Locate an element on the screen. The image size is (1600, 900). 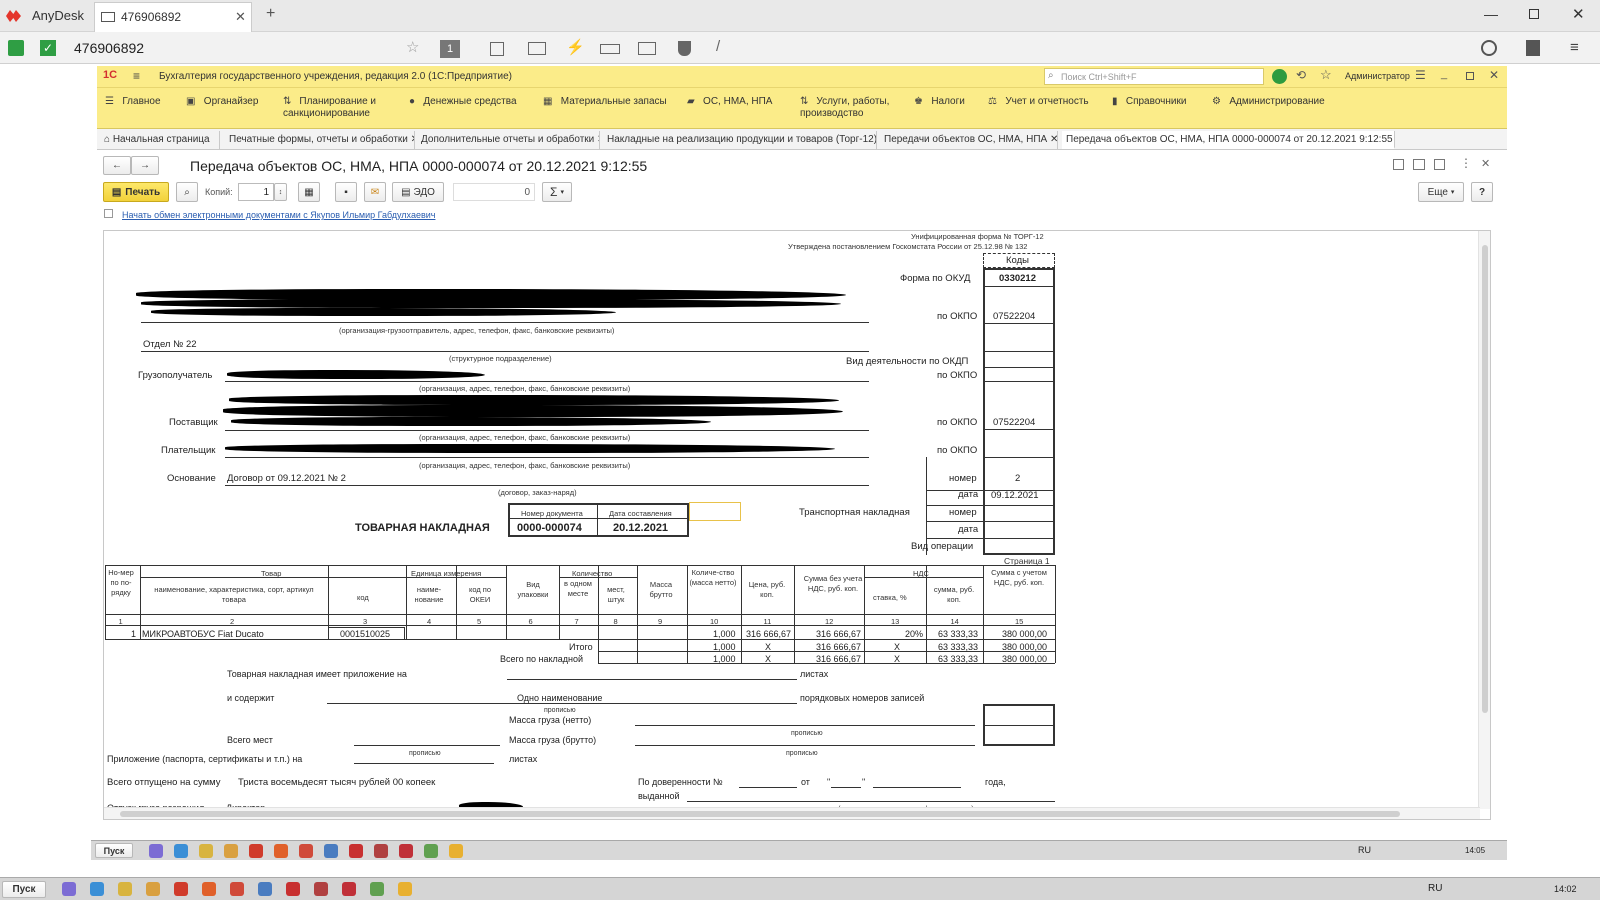
help-button: ? is located at coordinates (1482, 192).